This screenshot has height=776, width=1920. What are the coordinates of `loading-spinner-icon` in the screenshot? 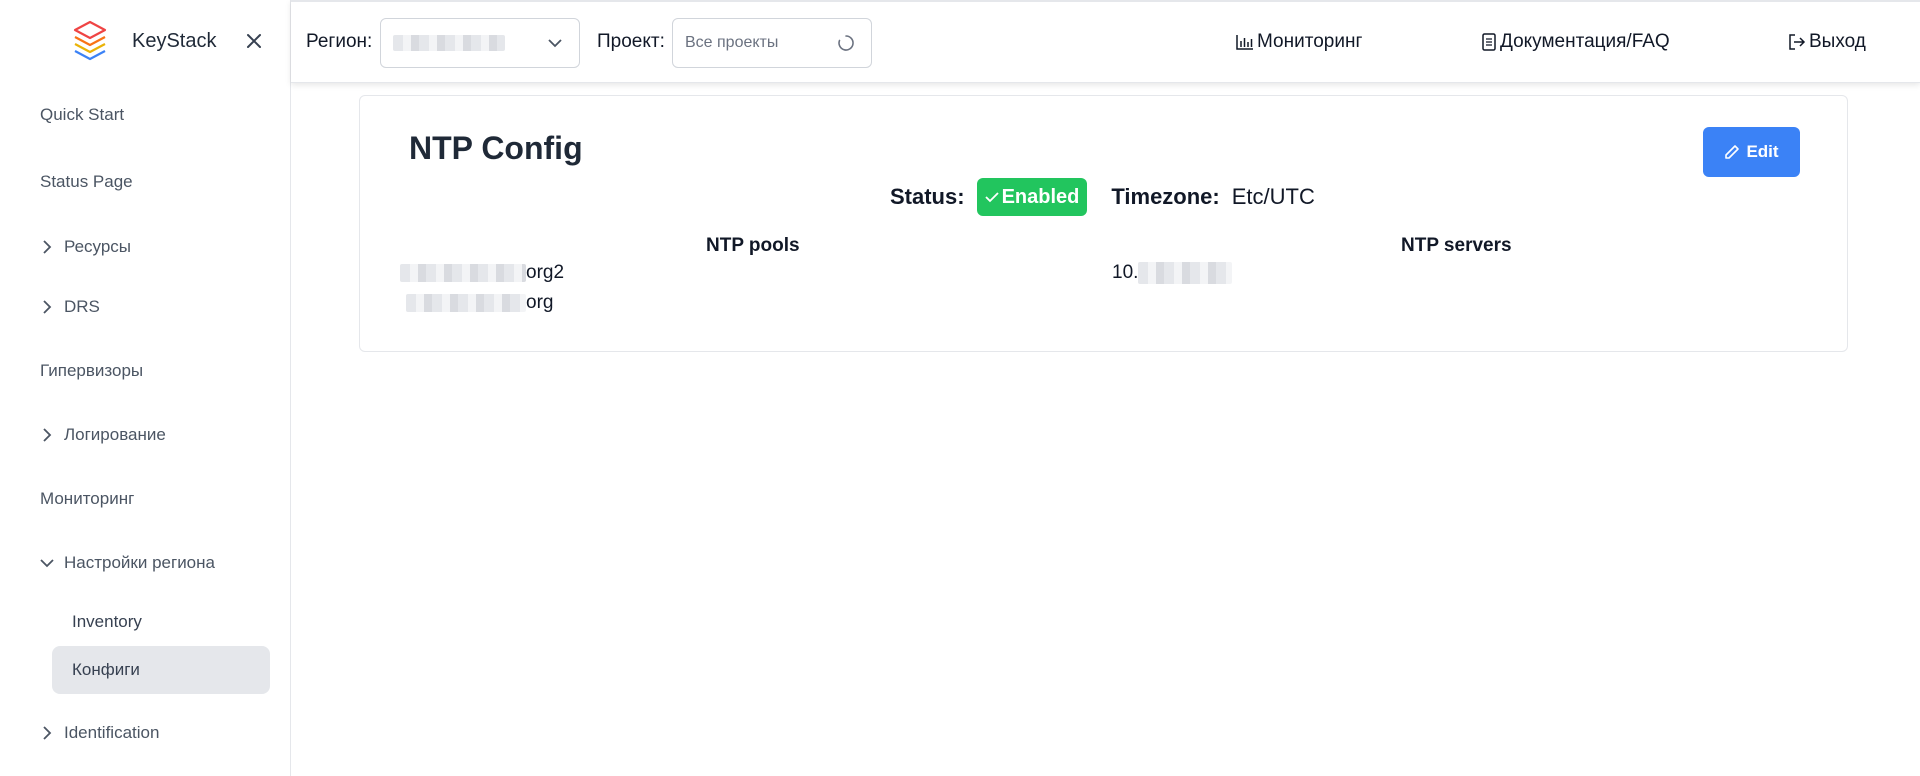 It's located at (846, 43).